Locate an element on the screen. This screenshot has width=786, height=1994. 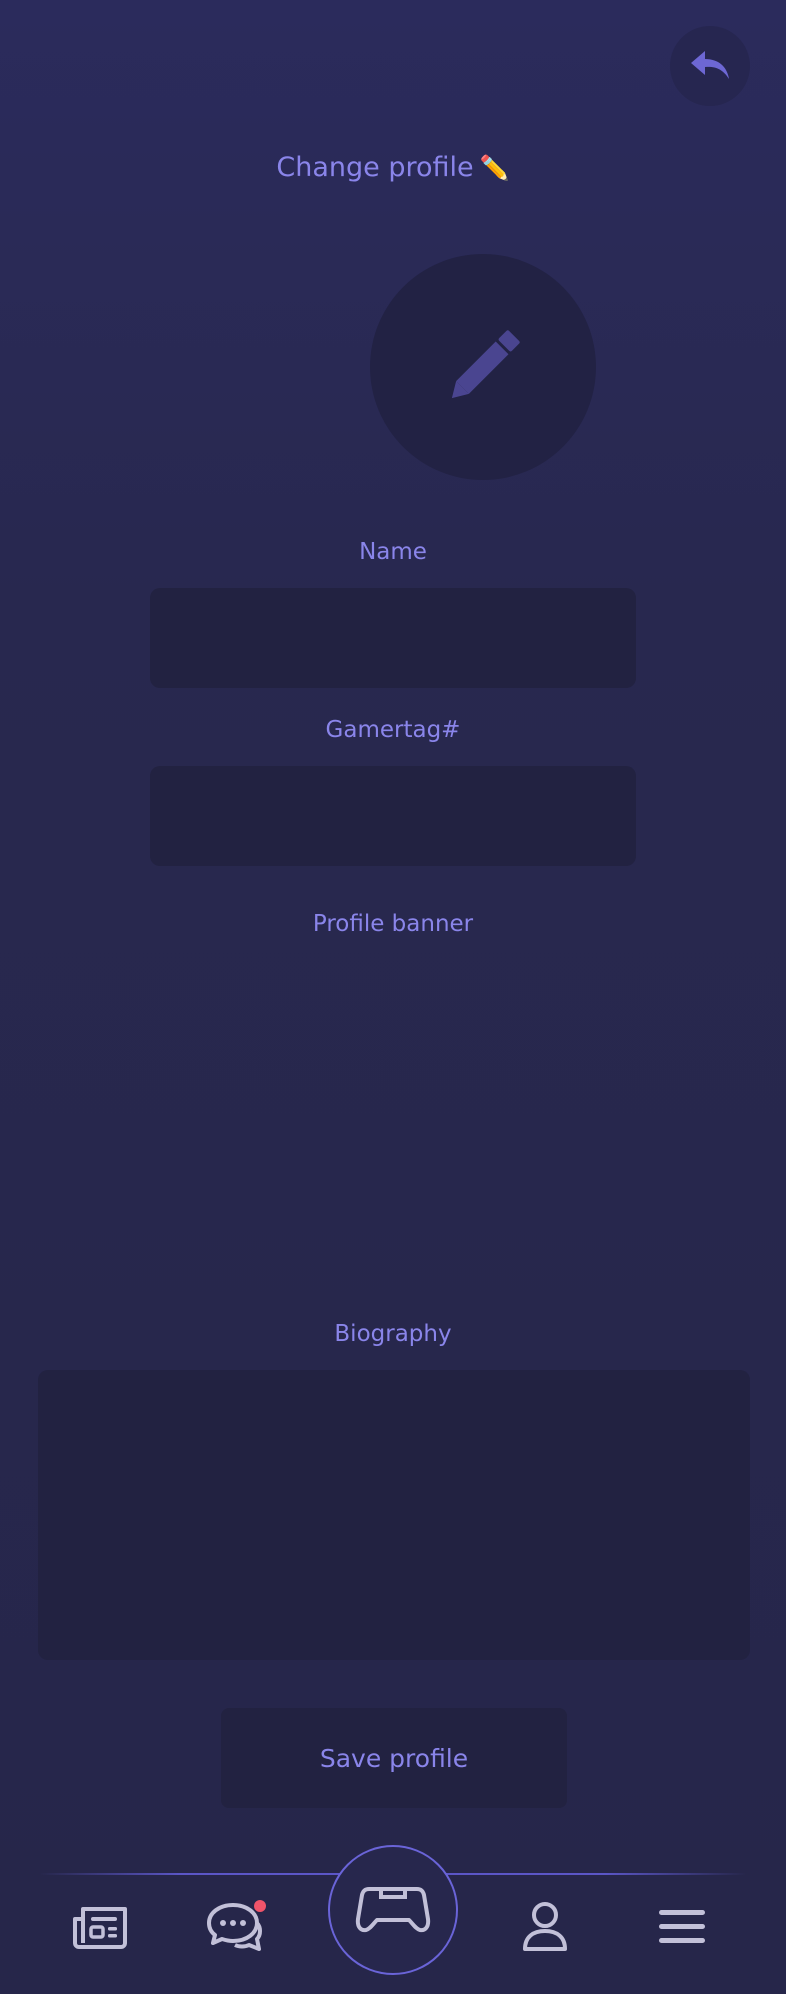
nav-news is located at coordinates (100, 1927).